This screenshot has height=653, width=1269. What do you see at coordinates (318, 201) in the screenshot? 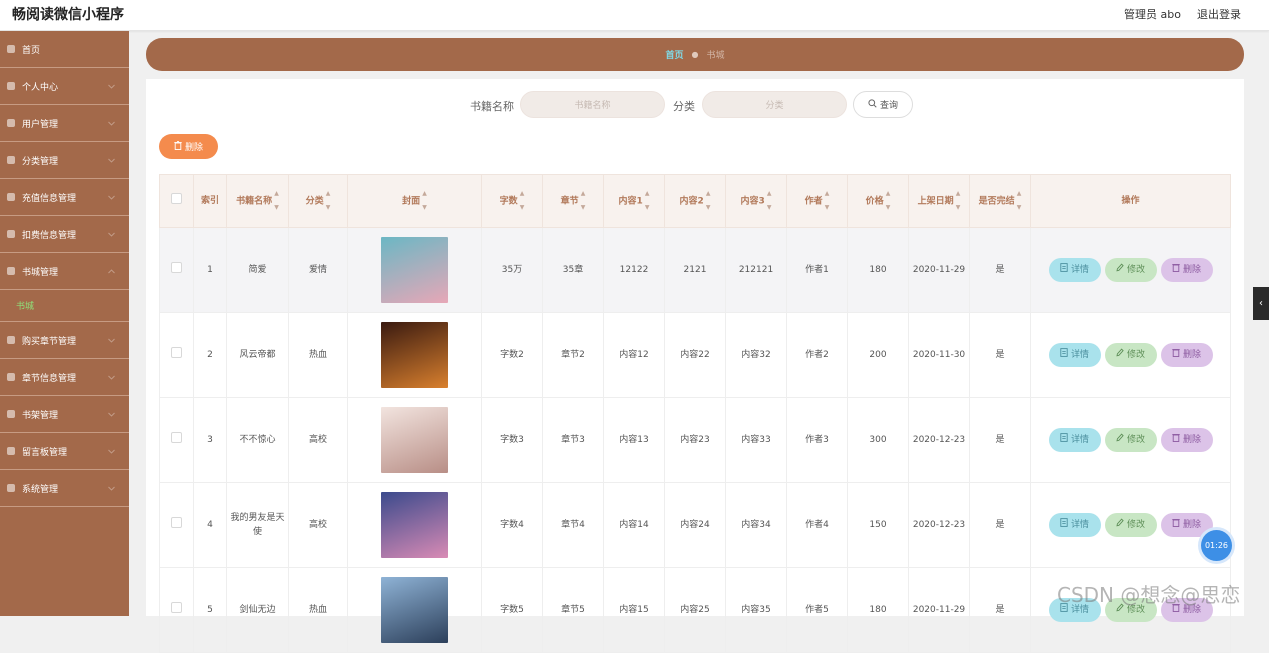
I see `column-header: 分类▲ ▼` at bounding box center [318, 201].